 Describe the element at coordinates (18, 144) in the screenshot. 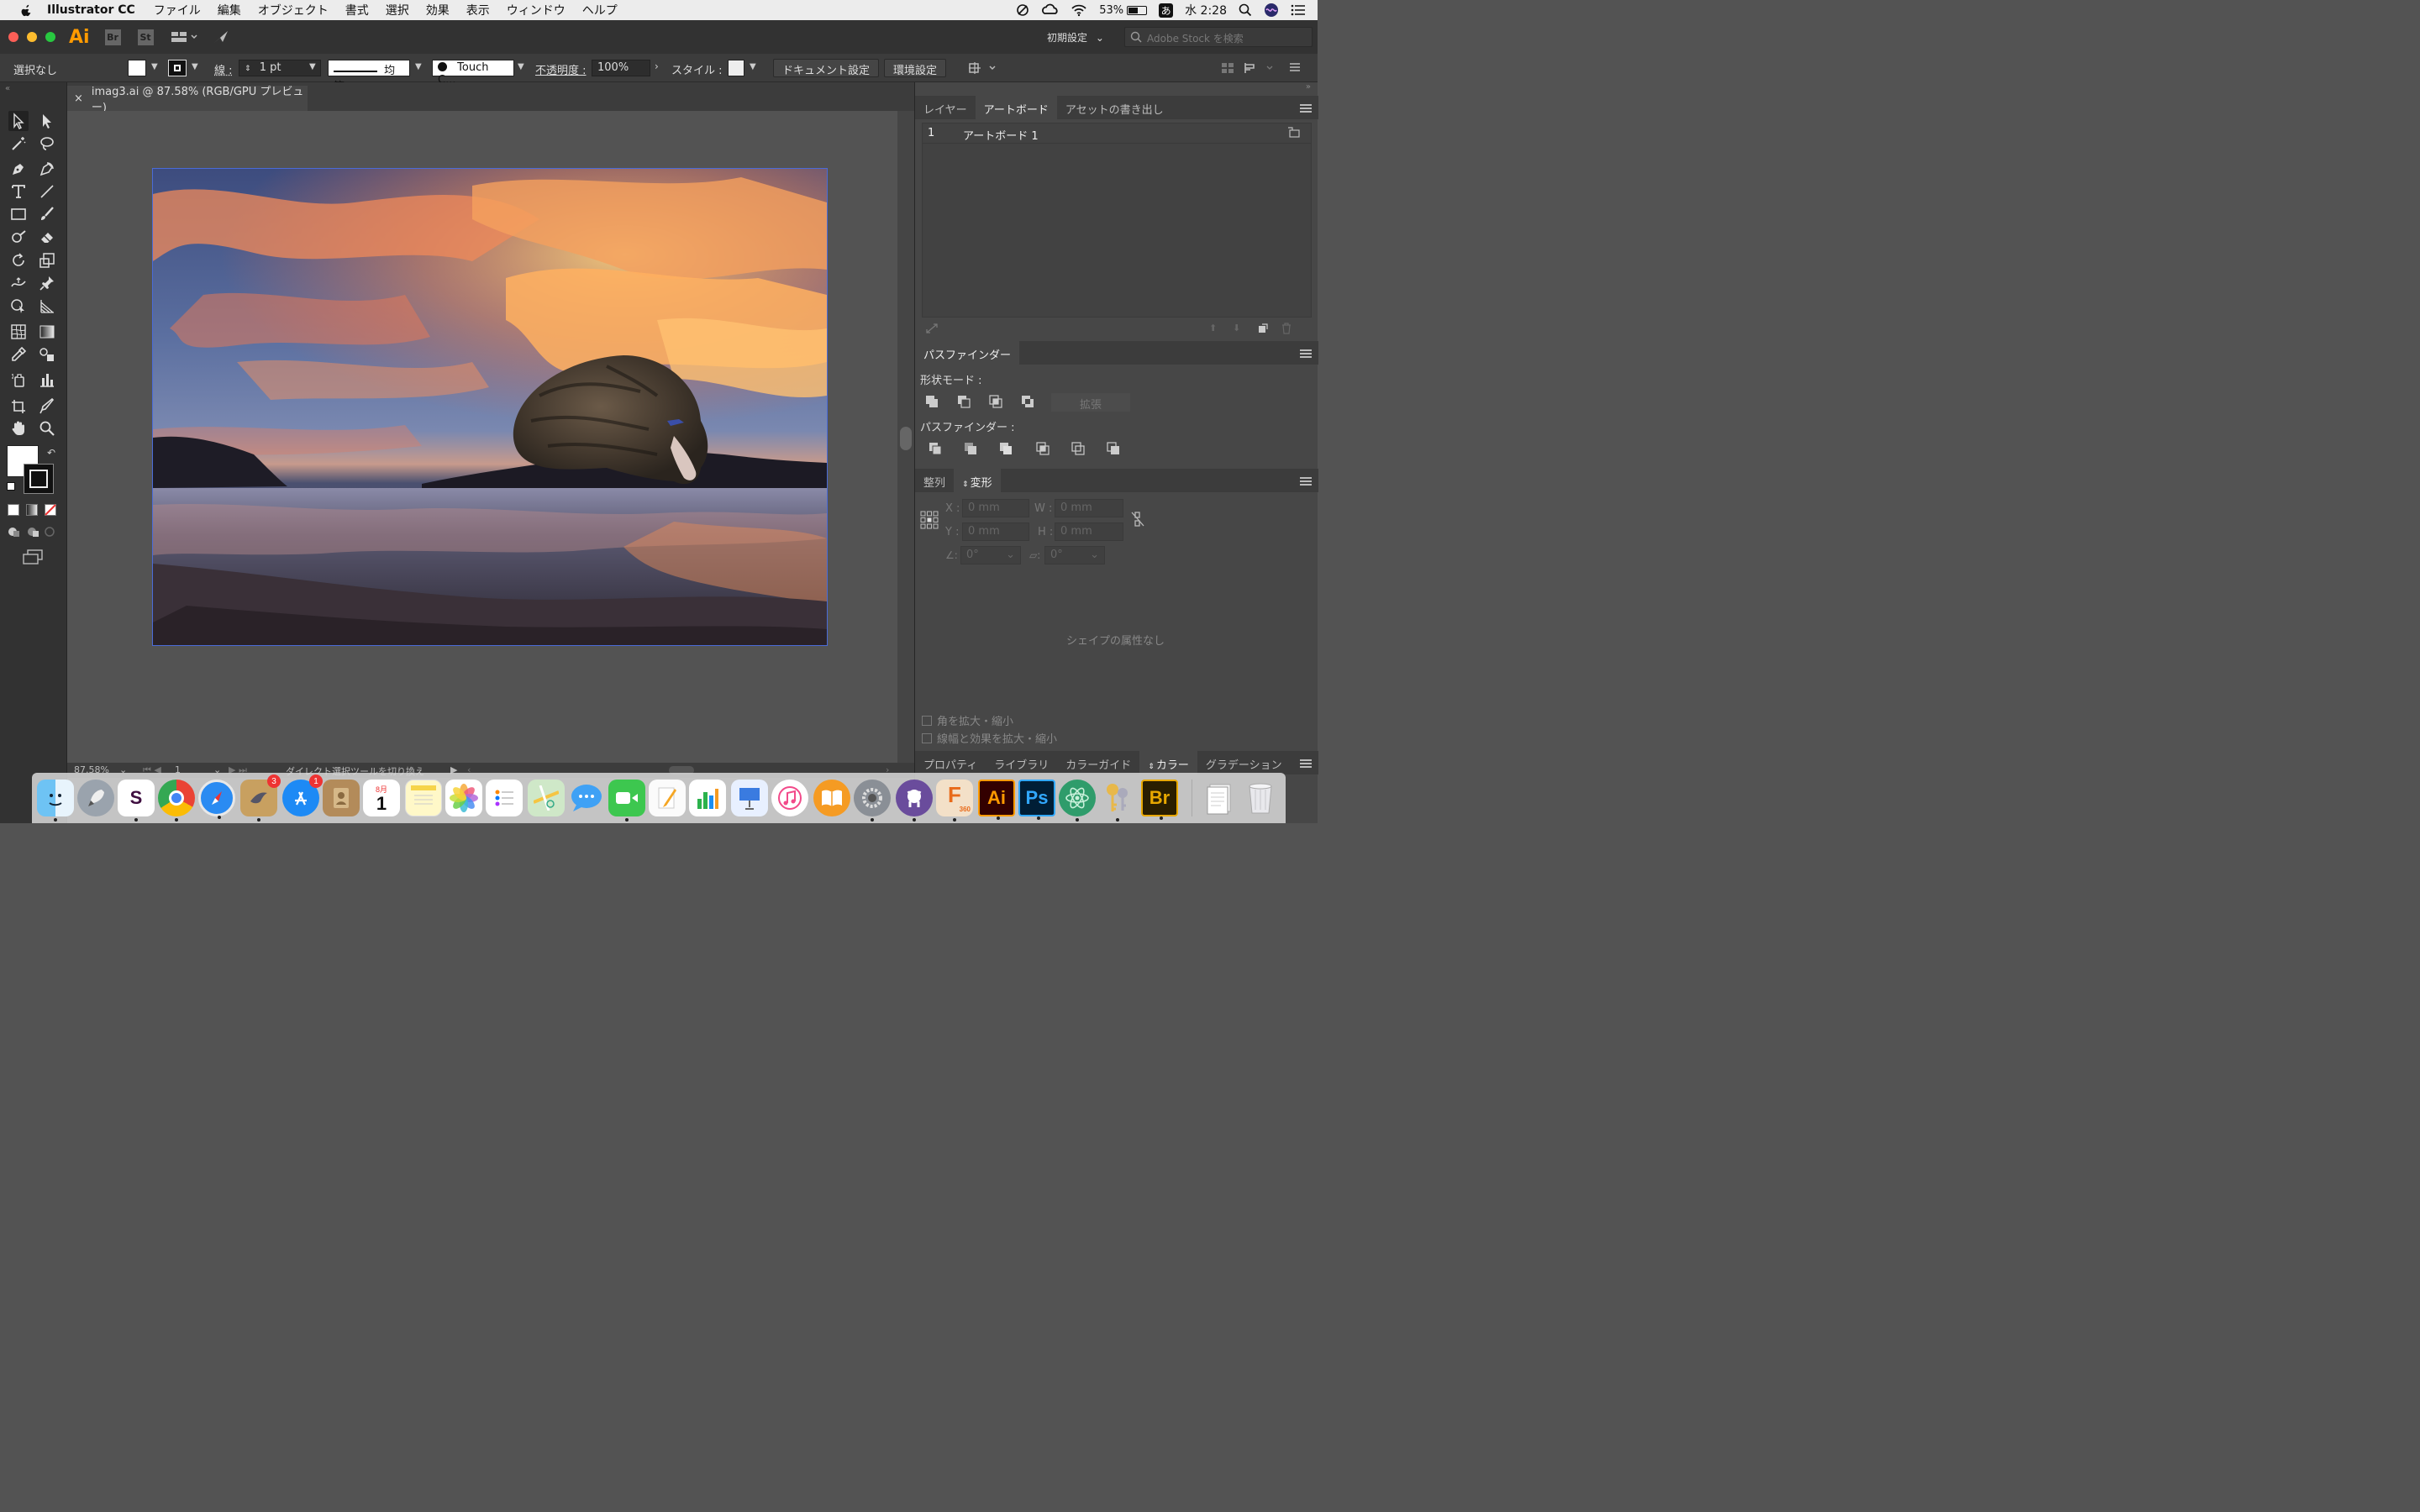

I see `magic-wand-tool` at that location.